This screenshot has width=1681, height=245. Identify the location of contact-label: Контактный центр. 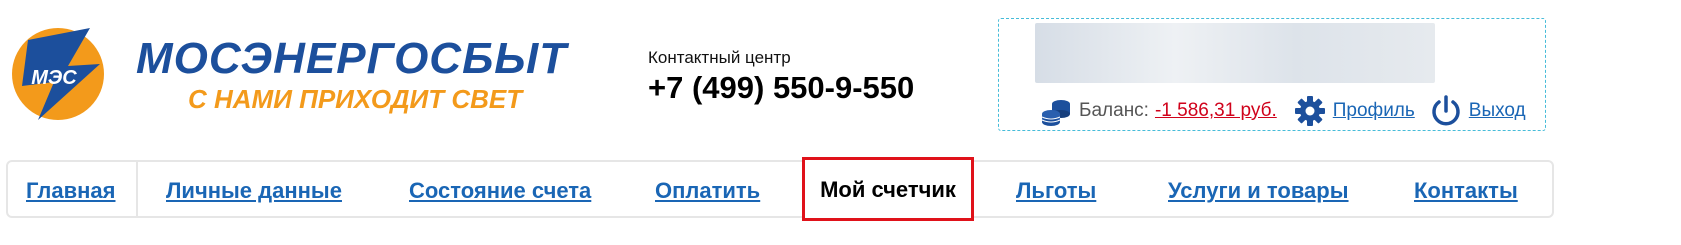
(719, 57).